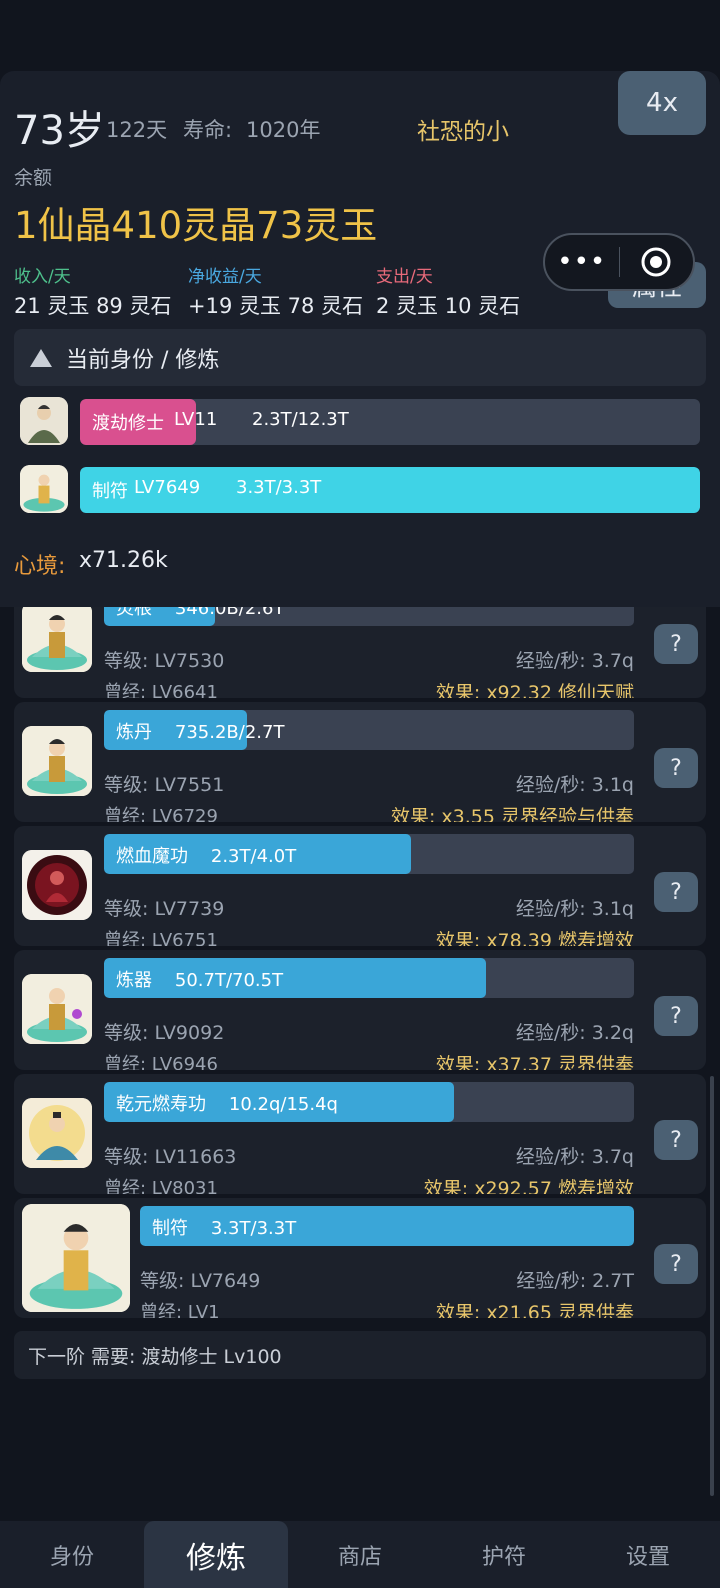 Image resolution: width=720 pixels, height=1588 pixels. What do you see at coordinates (225, 277) in the screenshot?
I see `net-income-label: 净收益/天` at bounding box center [225, 277].